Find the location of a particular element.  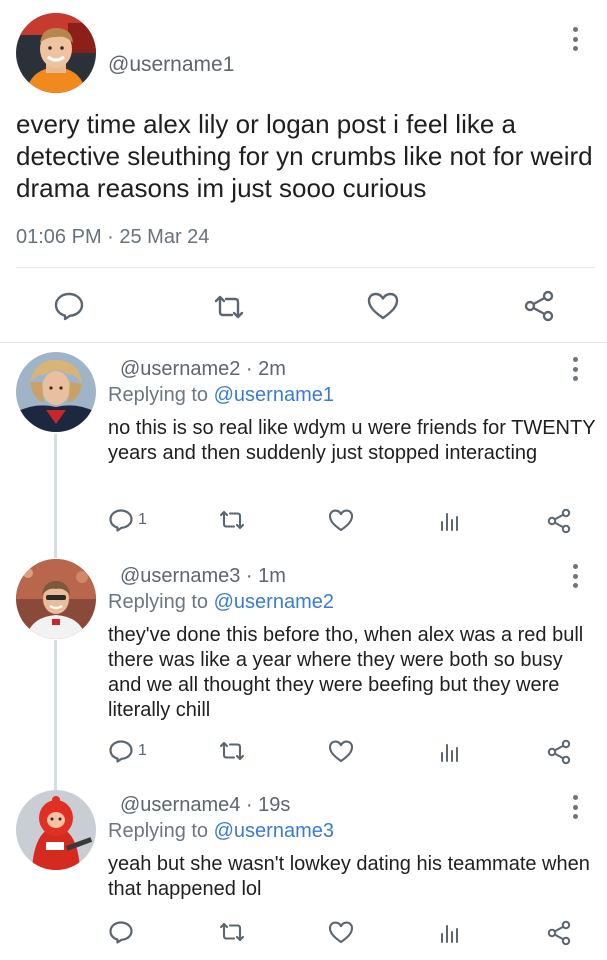

replying-handle-link: @username1 is located at coordinates (274, 395).